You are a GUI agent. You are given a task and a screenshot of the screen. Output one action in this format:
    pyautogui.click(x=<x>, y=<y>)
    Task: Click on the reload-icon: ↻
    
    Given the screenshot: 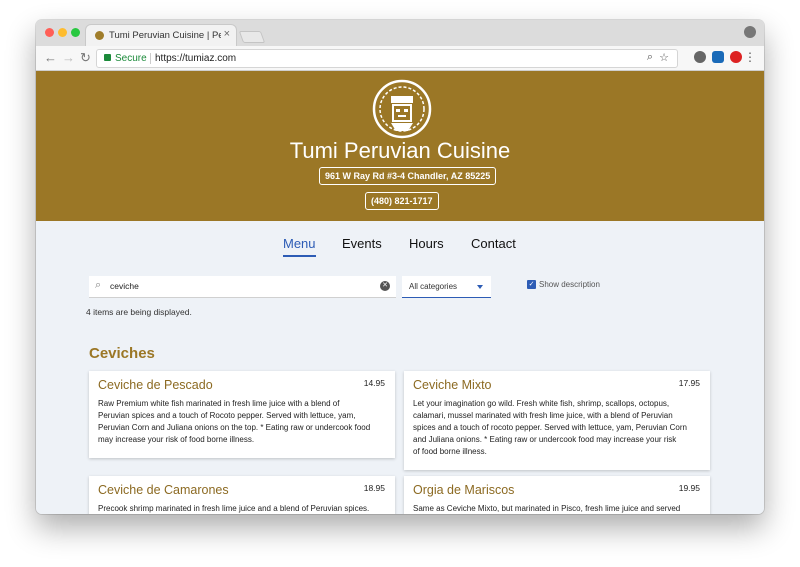 What is the action you would take?
    pyautogui.click(x=85, y=57)
    